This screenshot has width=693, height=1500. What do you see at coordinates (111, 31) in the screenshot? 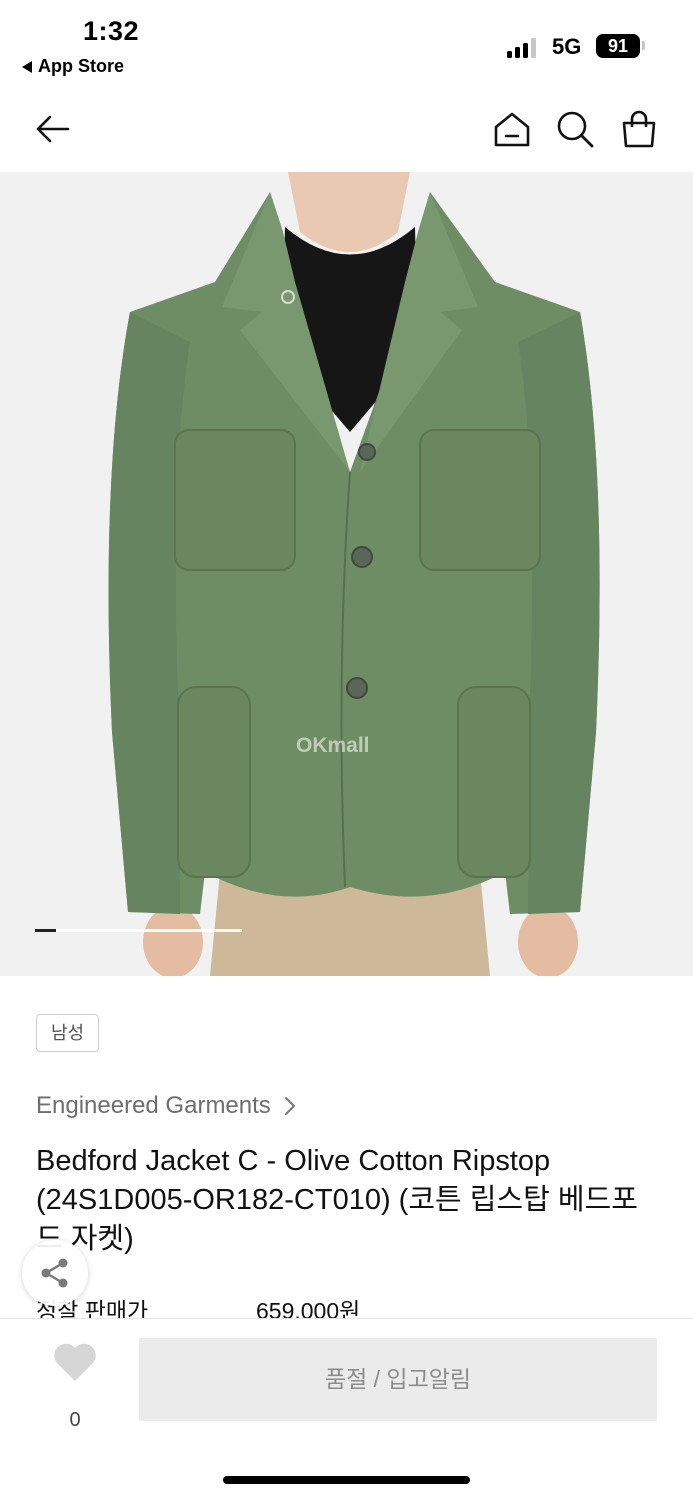
I see `status-time: 1:32` at bounding box center [111, 31].